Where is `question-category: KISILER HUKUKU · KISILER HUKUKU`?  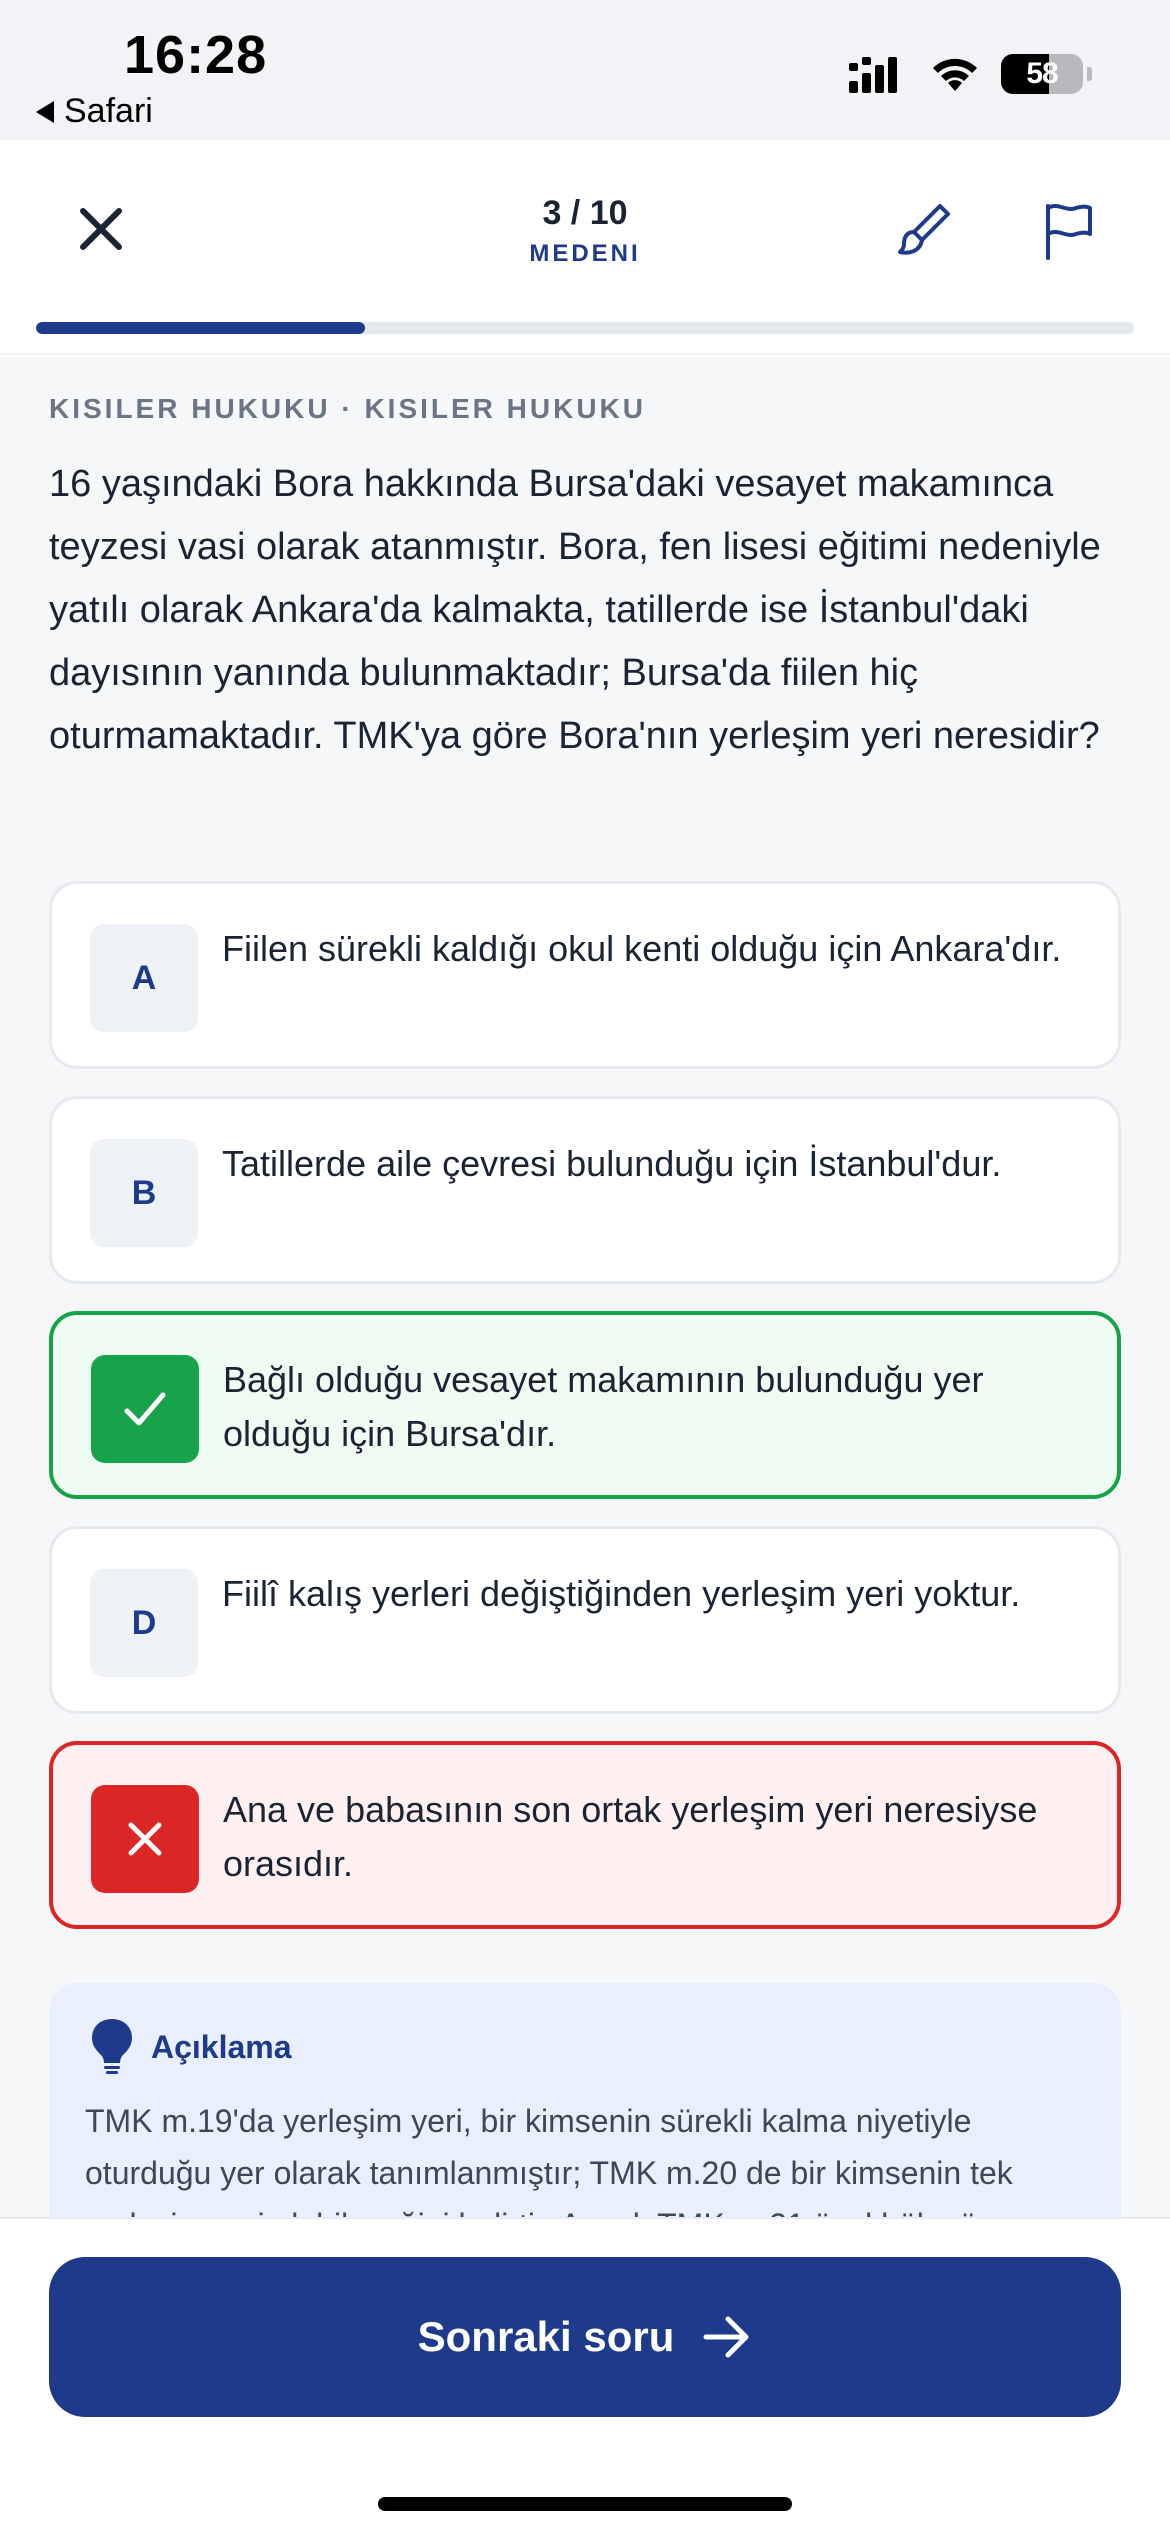
question-category: KISILER HUKUKU · KISILER HUKUKU is located at coordinates (347, 408).